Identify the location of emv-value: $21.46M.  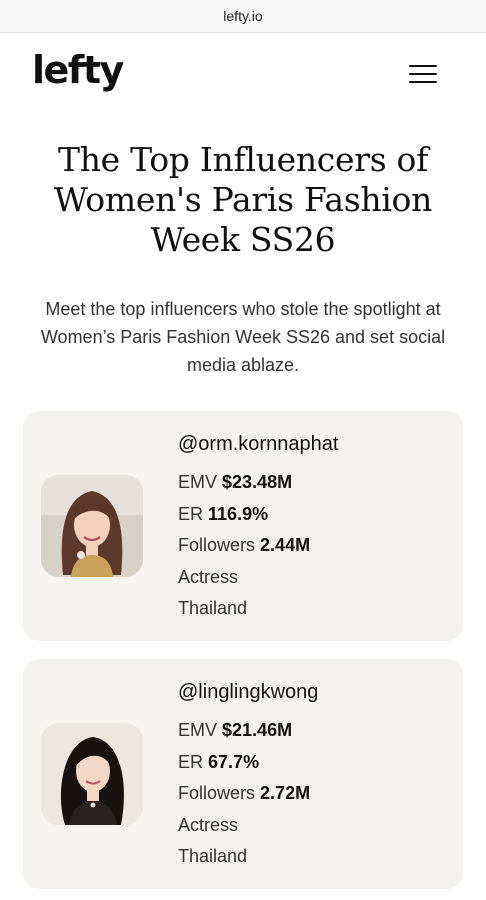
(257, 730).